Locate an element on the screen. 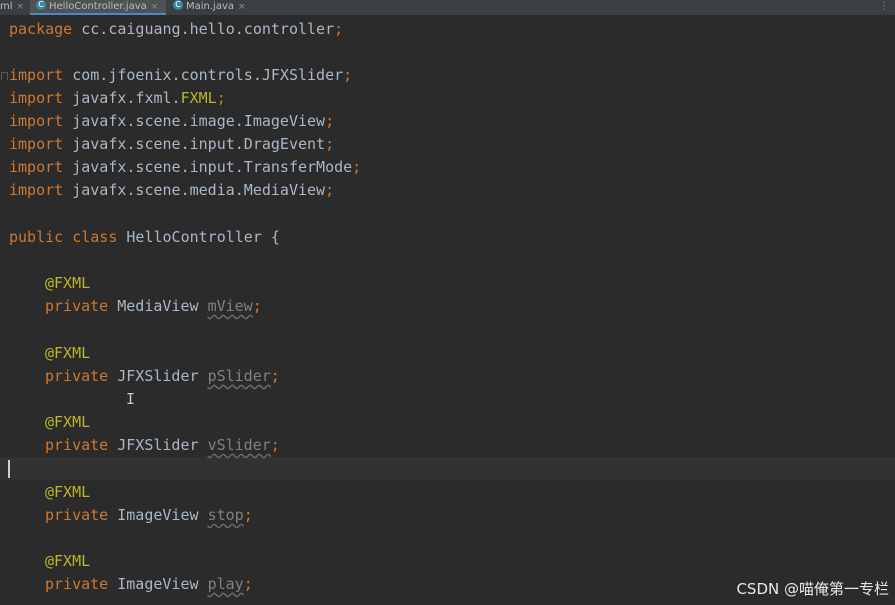  text-caret is located at coordinates (9, 469).